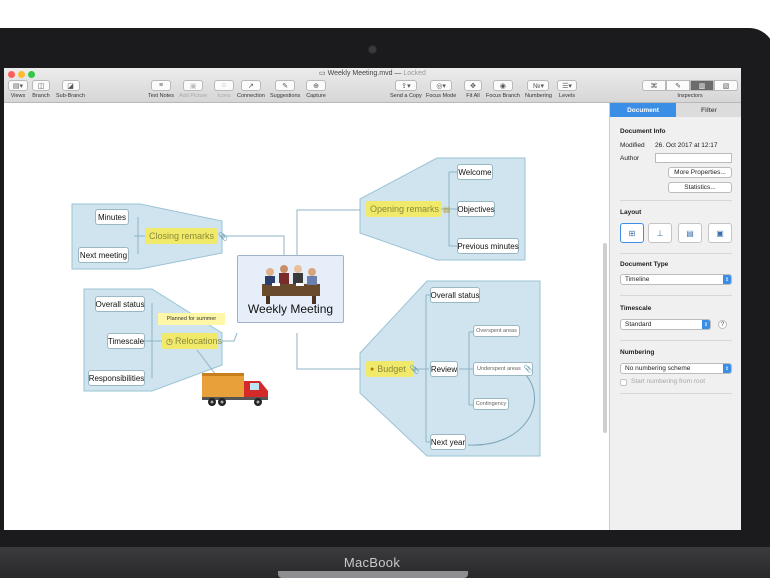 This screenshot has height=578, width=770. I want to click on numbering-button: №▾ Numbering, so click(538, 89).